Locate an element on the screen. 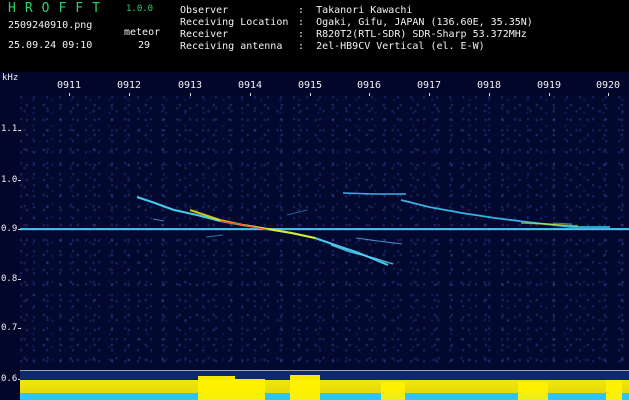 The height and width of the screenshot is (400, 629). meteor-trail-main is located at coordinates (262, 231).